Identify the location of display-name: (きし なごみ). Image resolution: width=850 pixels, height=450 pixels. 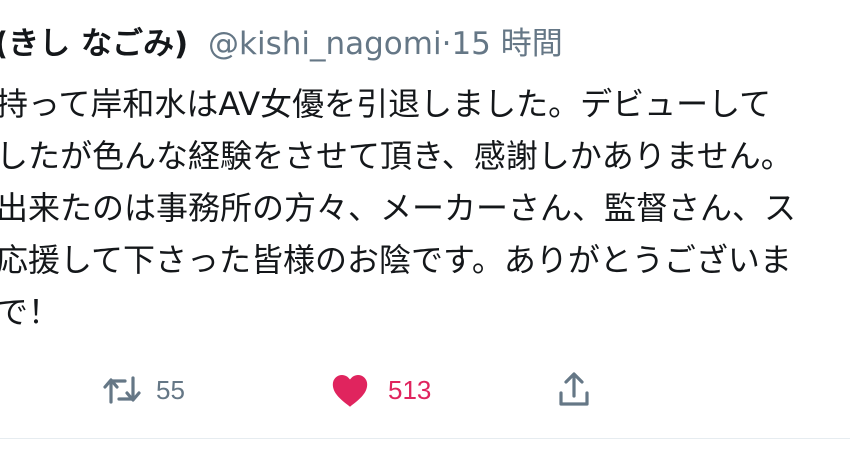
(94, 44).